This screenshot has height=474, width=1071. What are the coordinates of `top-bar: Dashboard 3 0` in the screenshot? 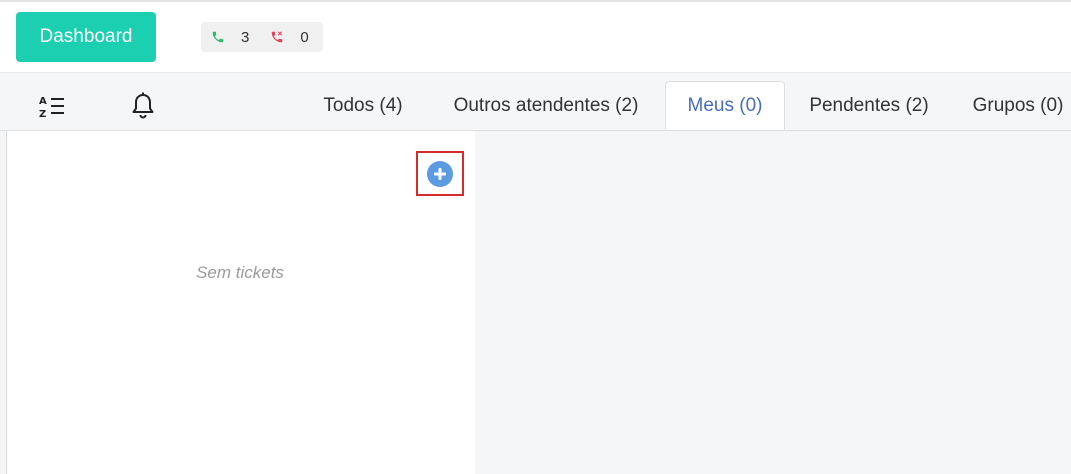 It's located at (535, 37).